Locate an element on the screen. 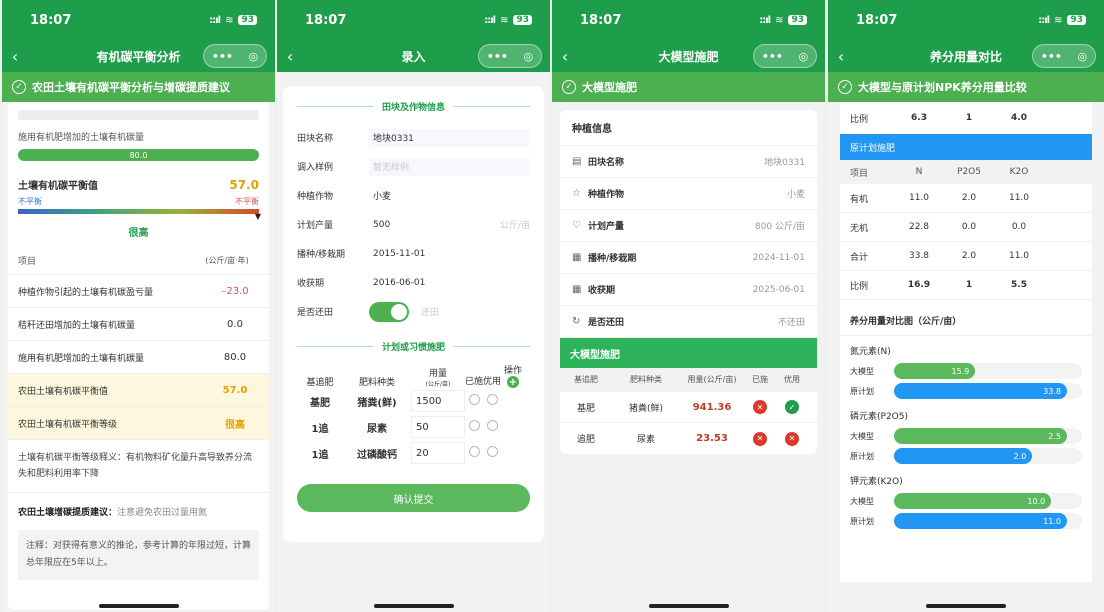  sow-date-picker: 2015-11-01 is located at coordinates (449, 254).